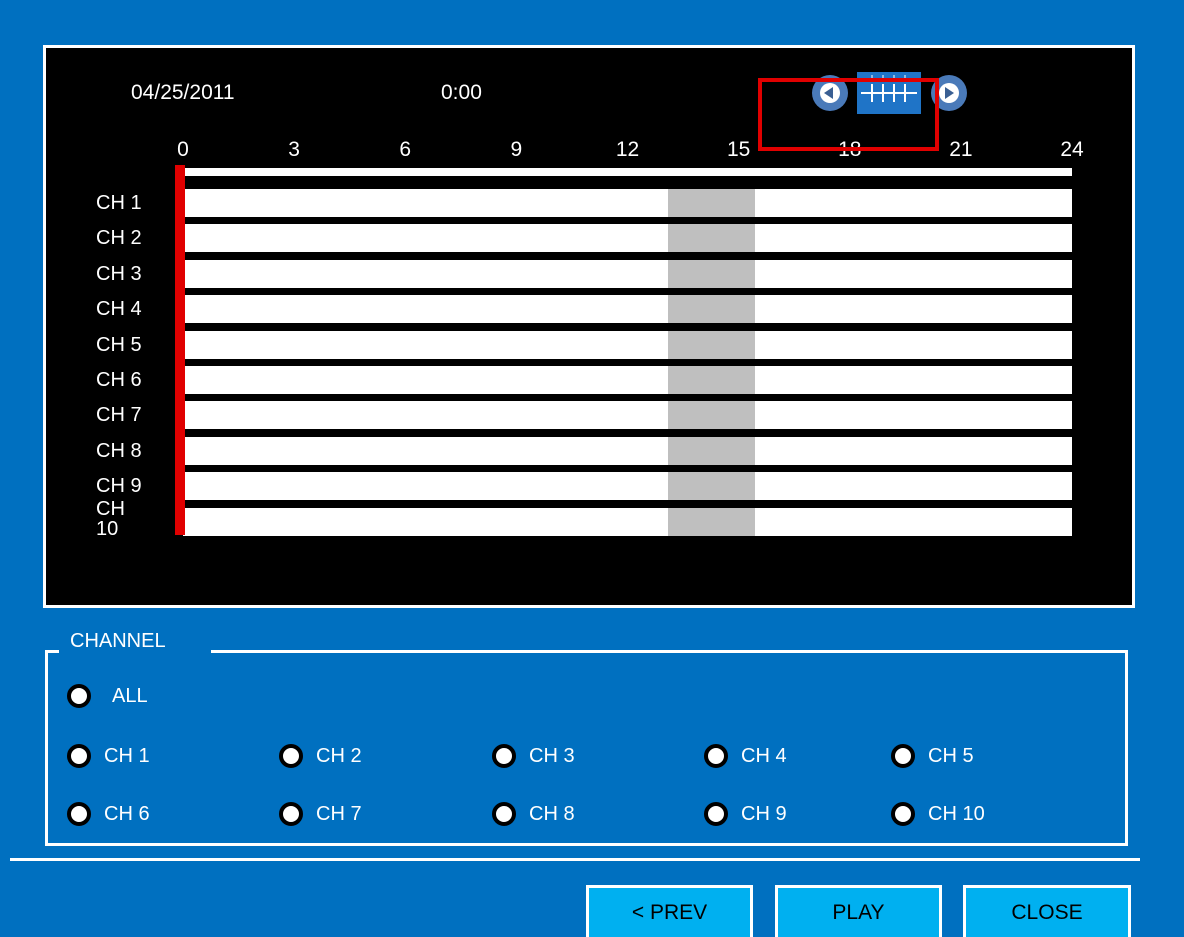 This screenshot has width=1184, height=937. I want to click on radio-label: CH 3, so click(552, 755).